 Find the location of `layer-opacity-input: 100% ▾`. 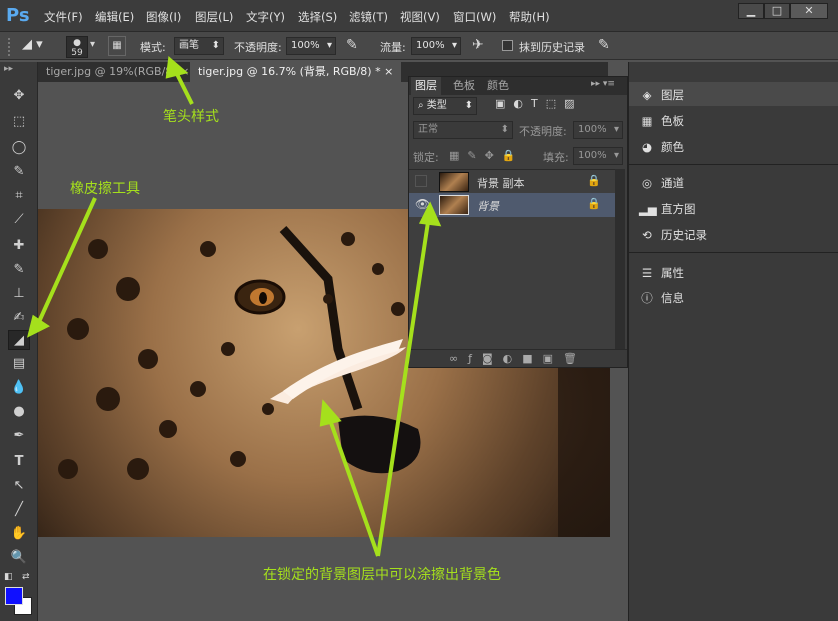

layer-opacity-input: 100% ▾ is located at coordinates (598, 130).